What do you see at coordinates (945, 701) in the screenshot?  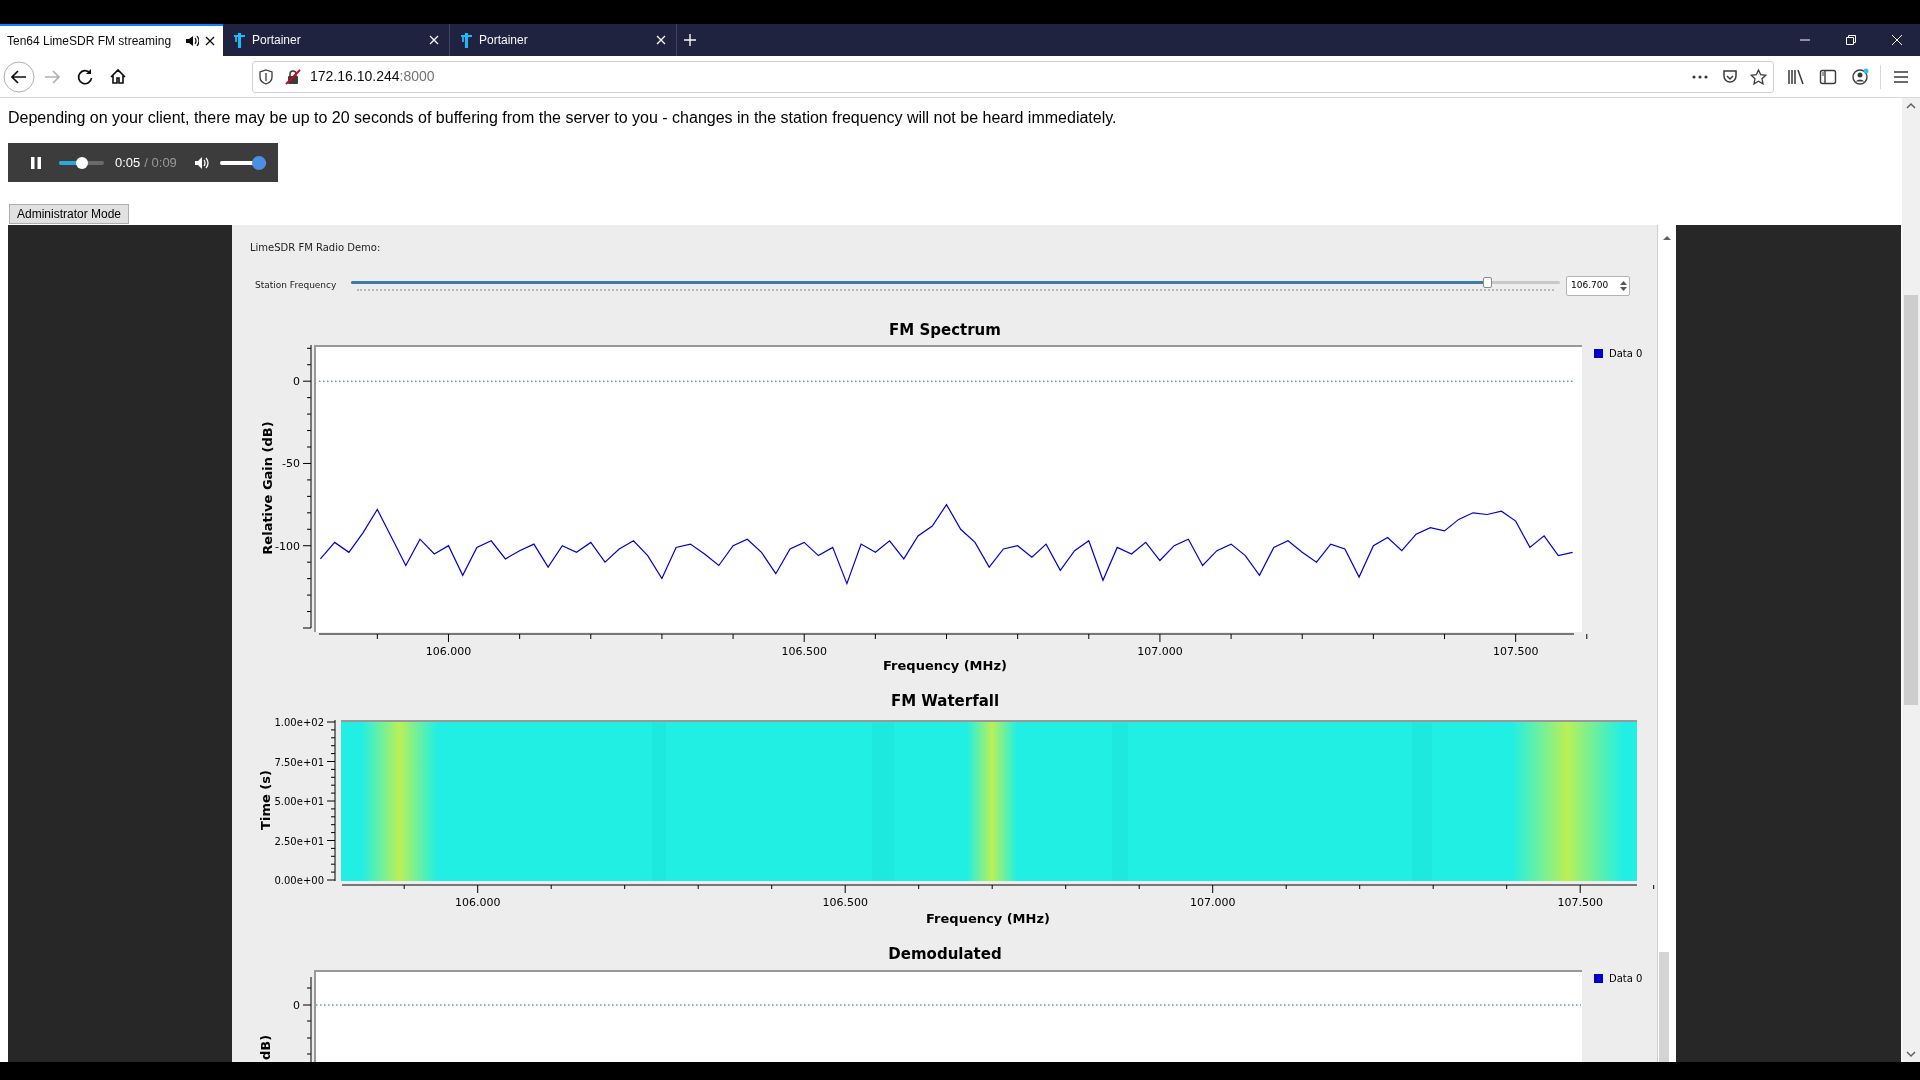 I see `chart-title: FM Waterfall` at bounding box center [945, 701].